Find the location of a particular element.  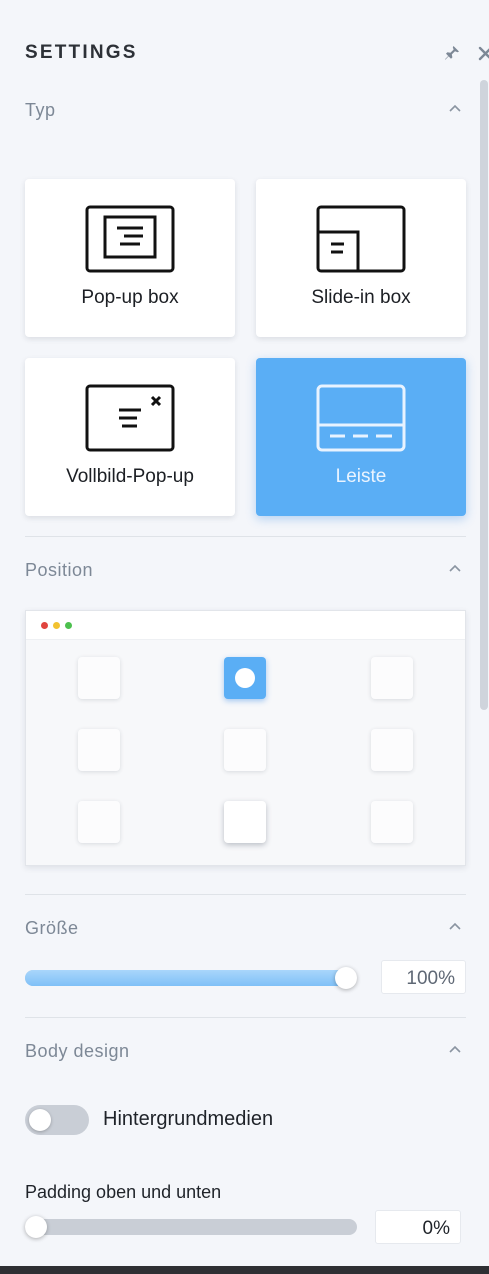

popup-box-icon is located at coordinates (130, 239).